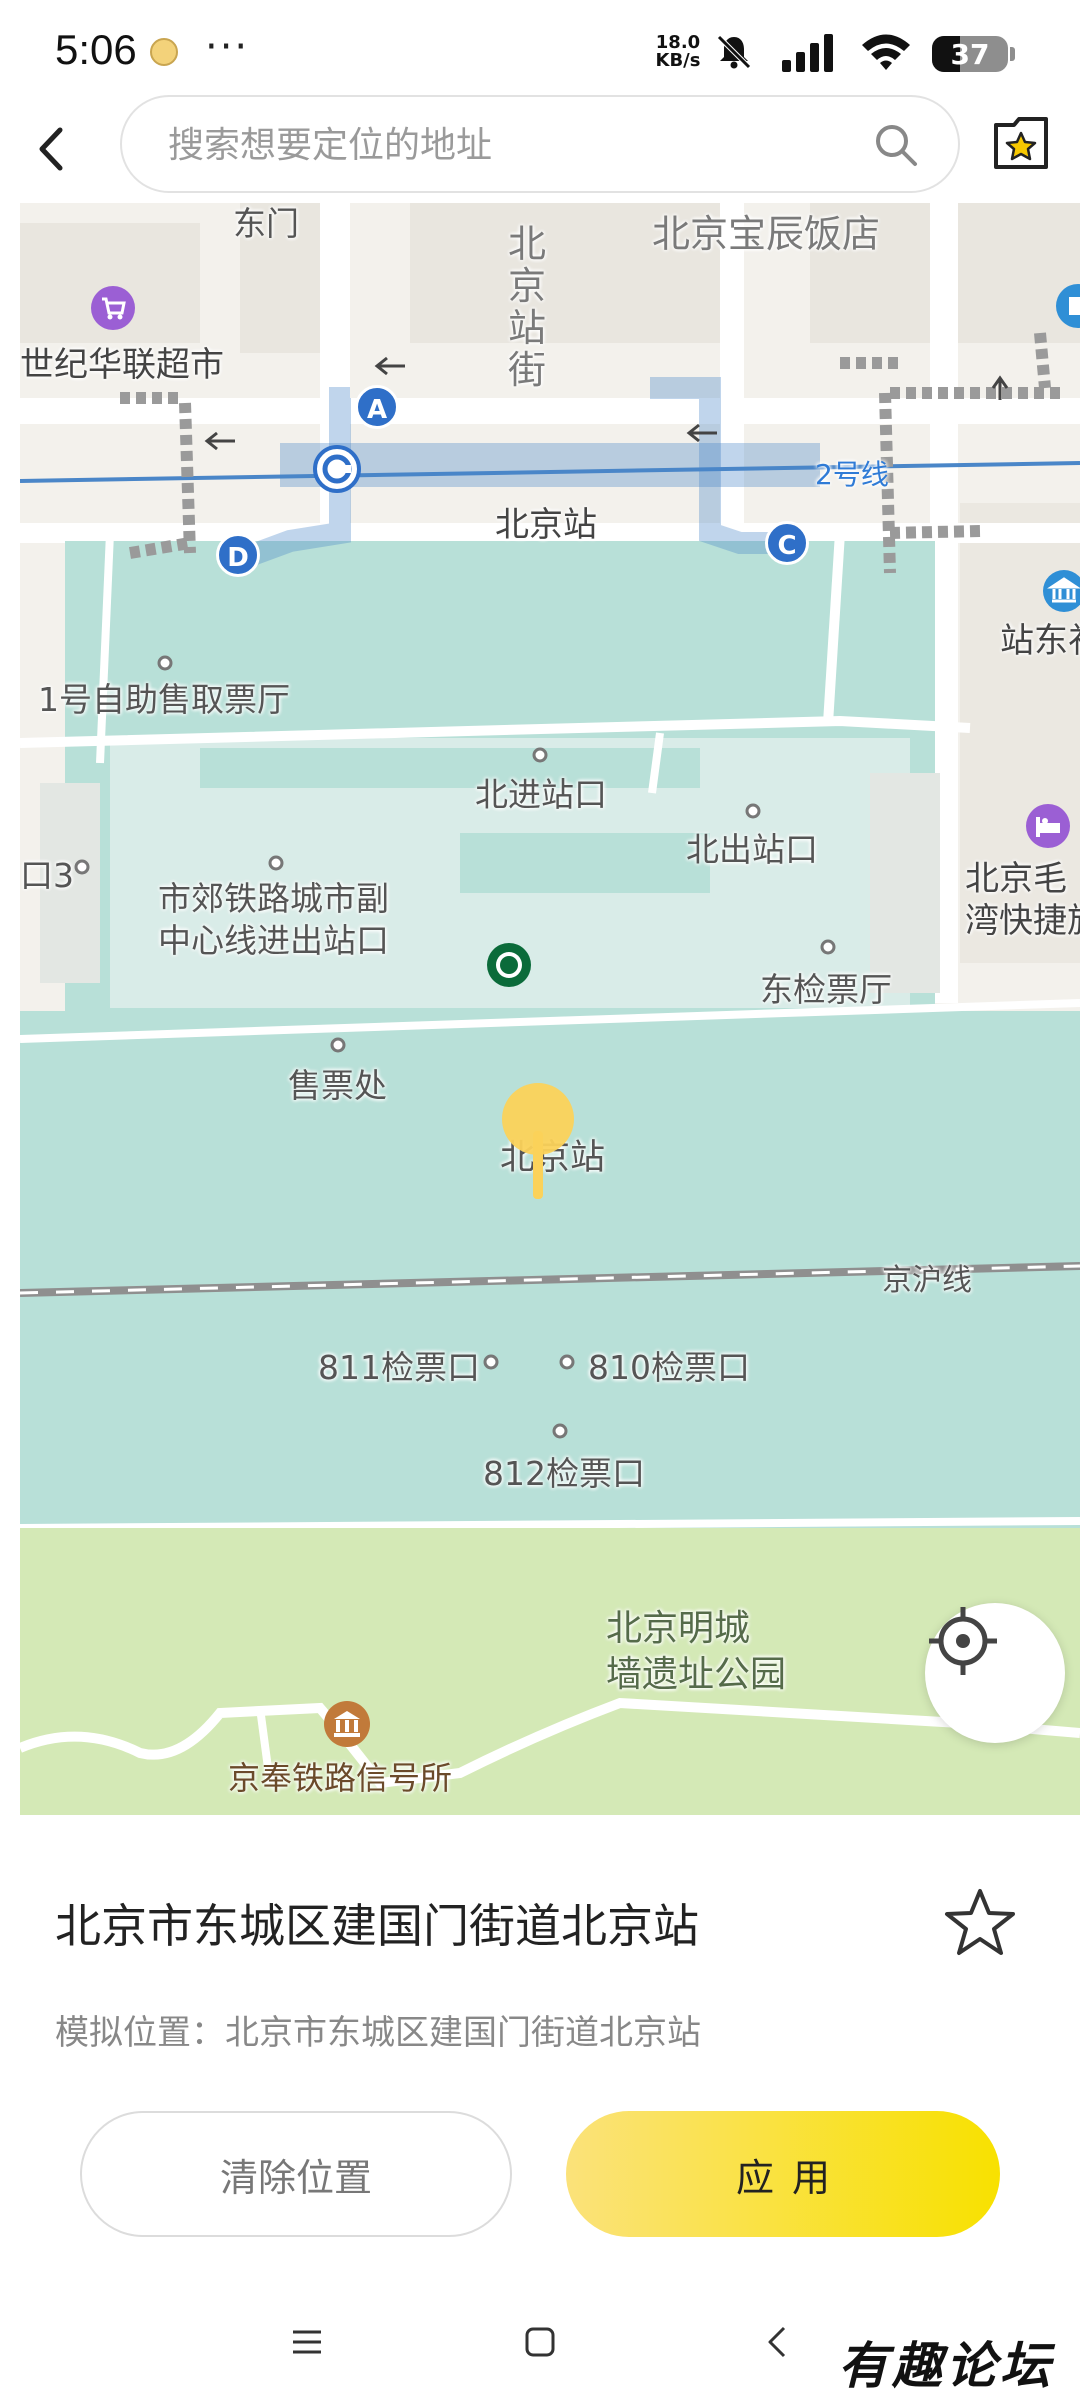  I want to click on map-label-hualian: 世纪华联超市, so click(122, 365).